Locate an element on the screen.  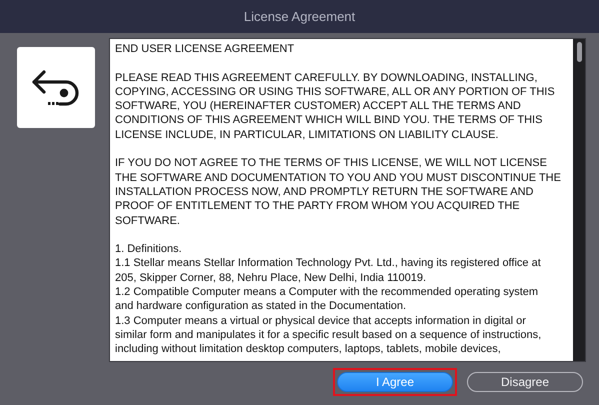
license-text-line: 205, Skipper Corner, 88, Nehru Place, New Delhi, India 110019. is located at coordinates (271, 278).